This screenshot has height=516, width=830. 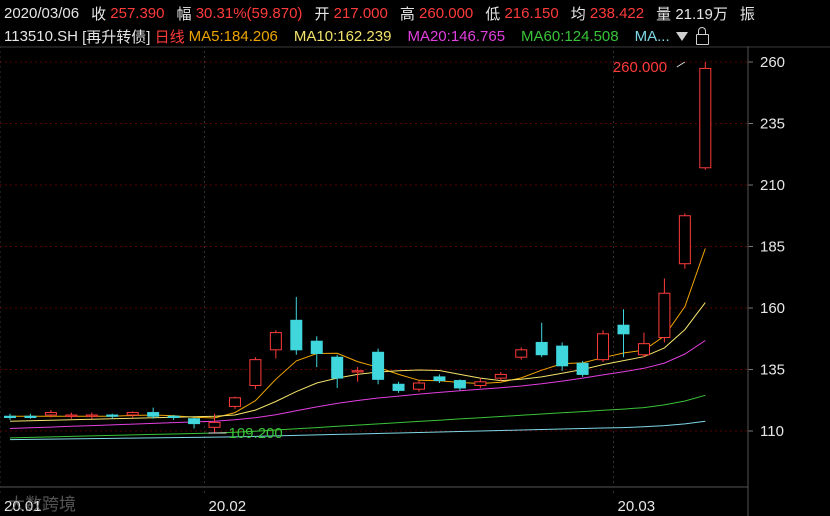 What do you see at coordinates (407, 14) in the screenshot?
I see `high-label: 高` at bounding box center [407, 14].